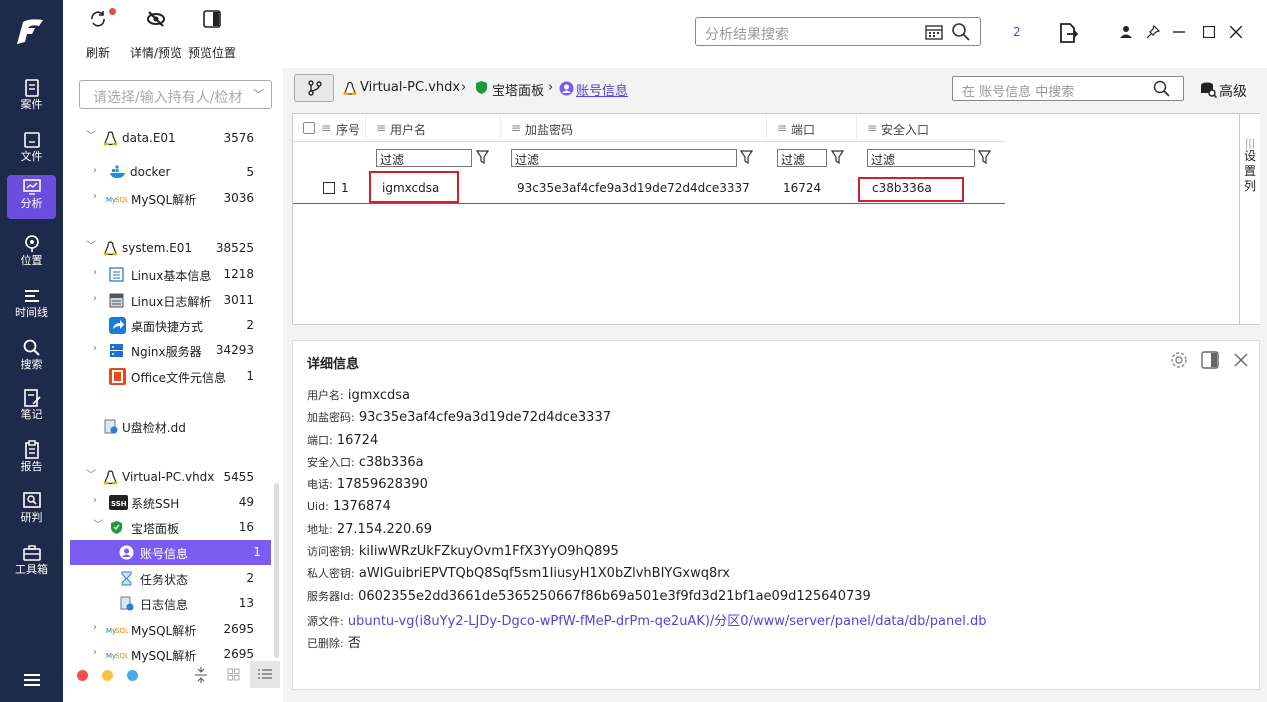  What do you see at coordinates (276, 570) in the screenshot?
I see `tree-scrollbar` at bounding box center [276, 570].